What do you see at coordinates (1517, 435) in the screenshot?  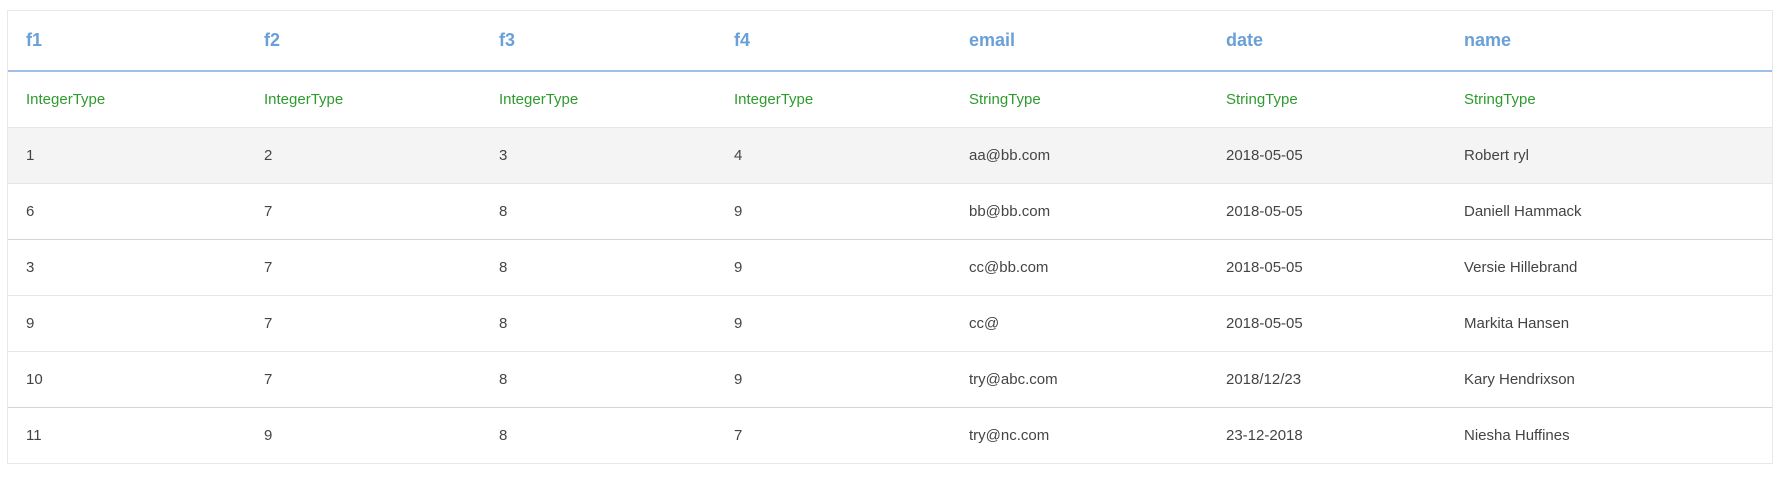 I see `table-cell: Niesha Huffines` at bounding box center [1517, 435].